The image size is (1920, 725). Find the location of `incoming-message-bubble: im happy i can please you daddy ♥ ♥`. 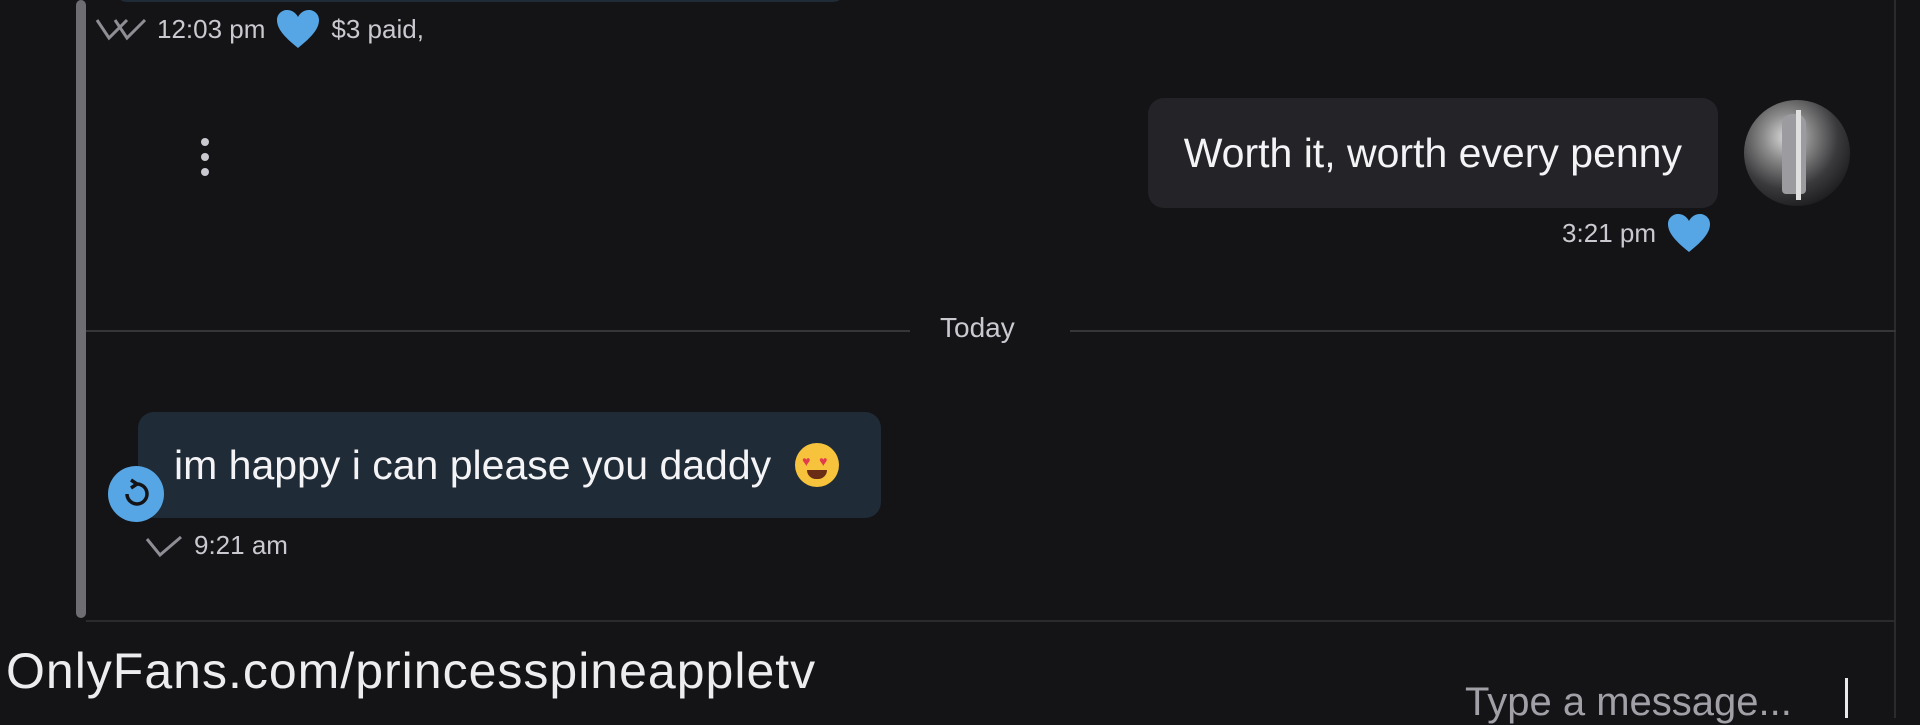

incoming-message-bubble: im happy i can please you daddy ♥ ♥ is located at coordinates (510, 465).